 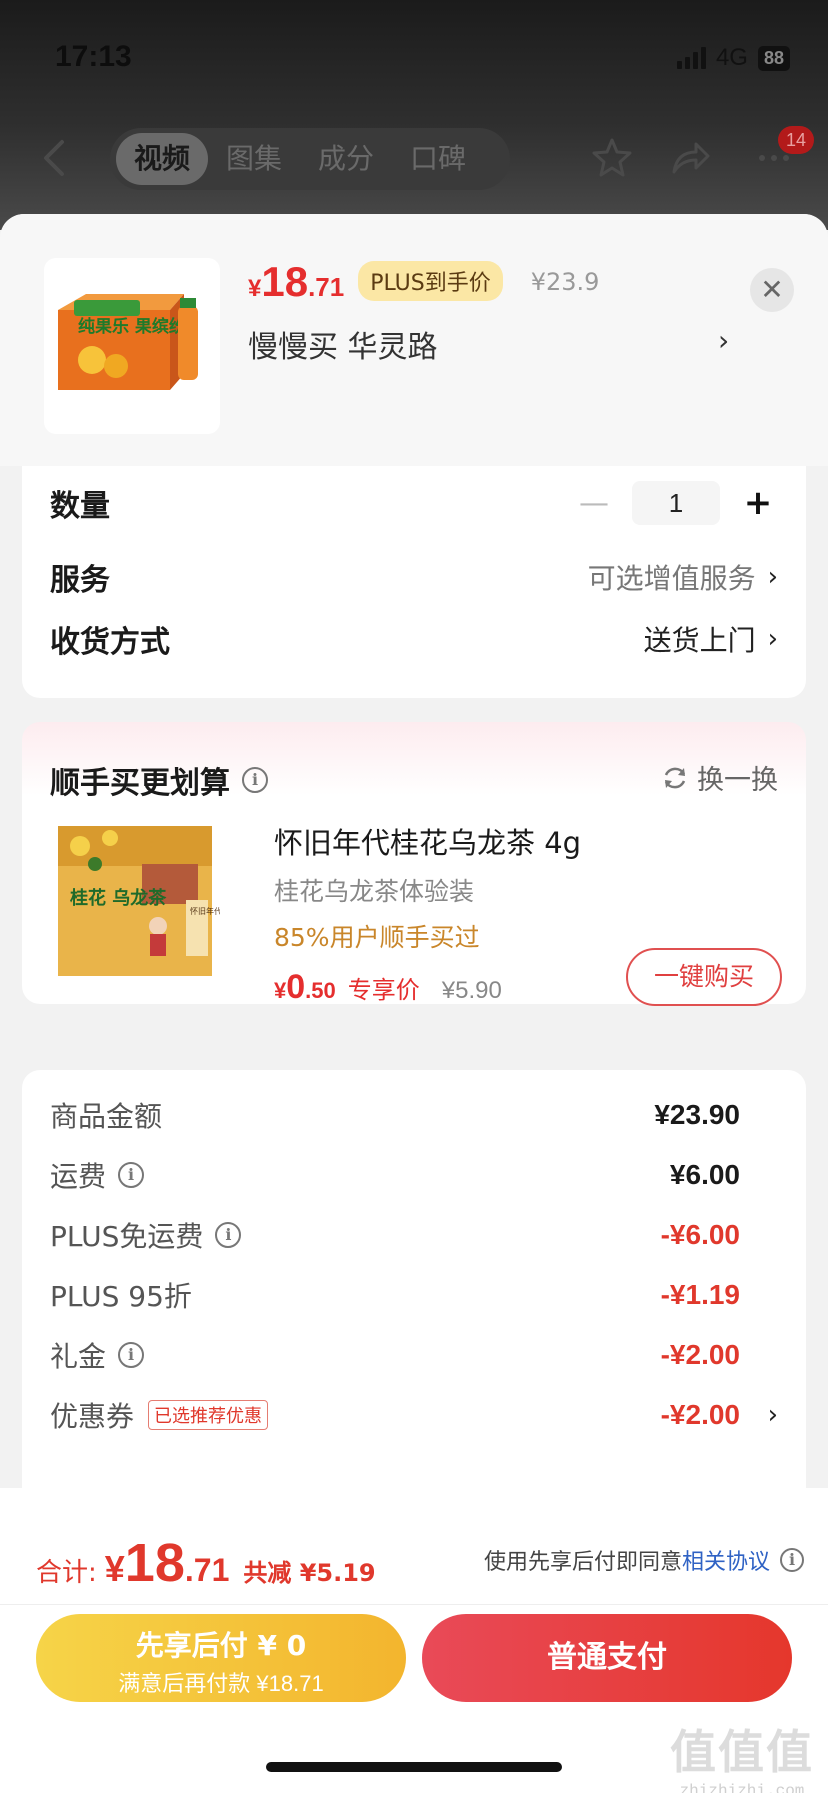 I want to click on star-icon, so click(x=612, y=158).